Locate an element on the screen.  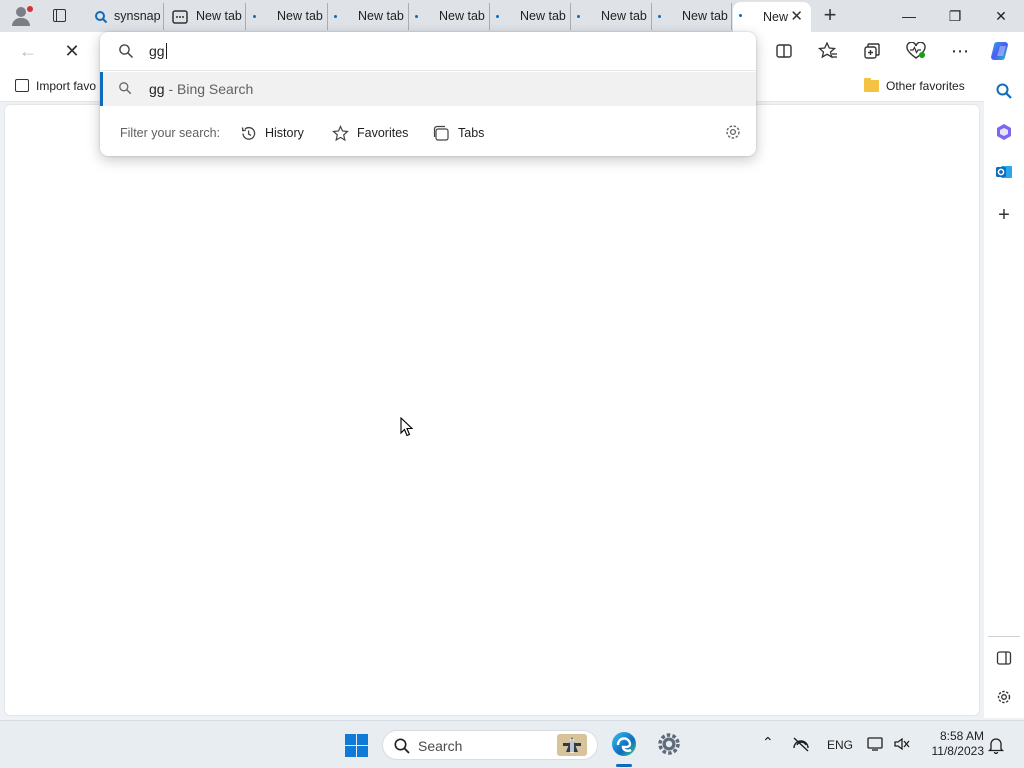
windows-start-icon is located at coordinates (356, 745).